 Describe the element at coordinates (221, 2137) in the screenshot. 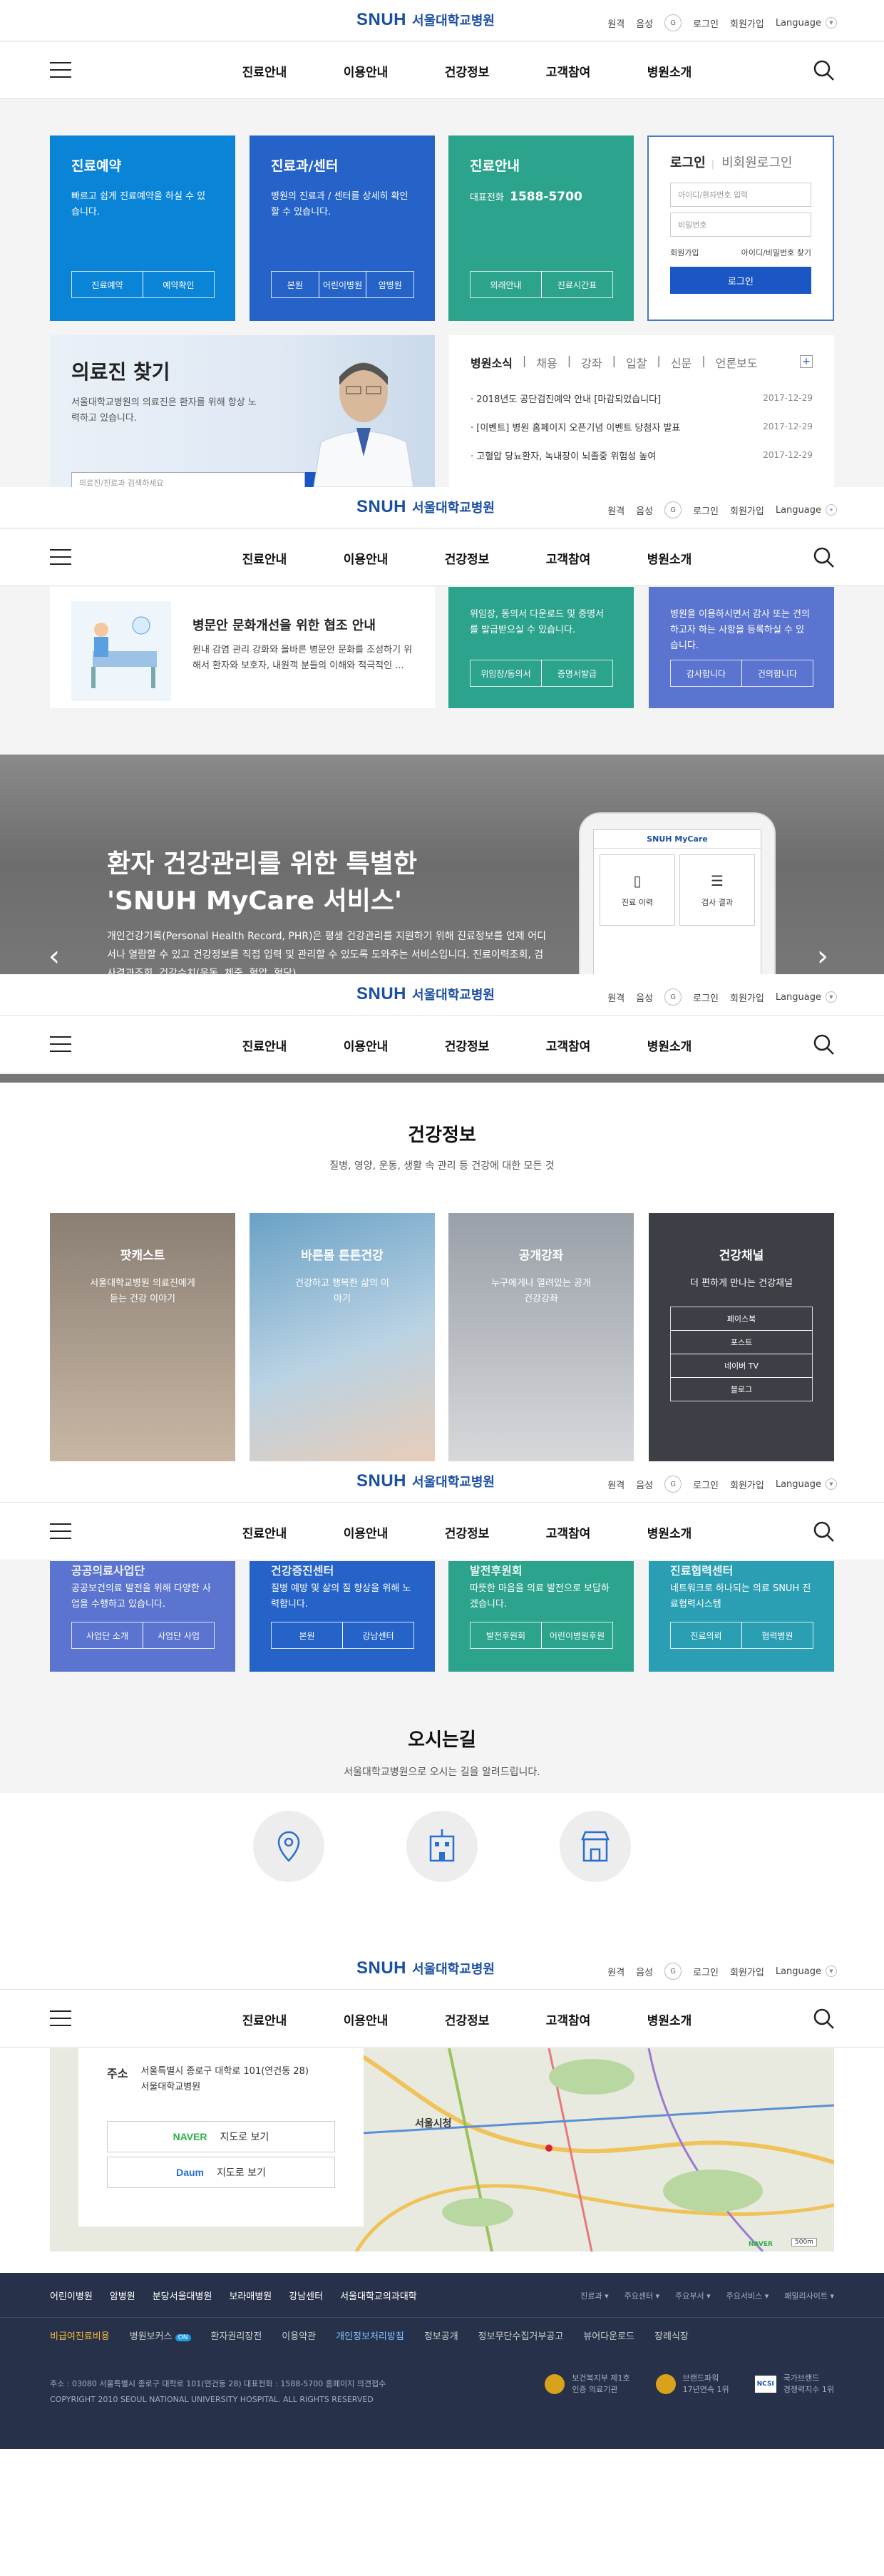

I see `naver-map-button: NAVER 지도로 보기` at that location.